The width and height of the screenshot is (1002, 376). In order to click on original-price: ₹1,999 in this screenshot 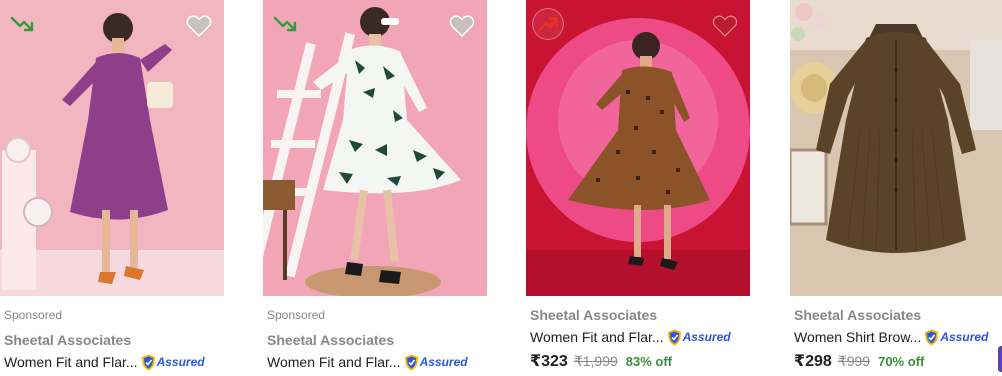, I will do `click(595, 361)`.